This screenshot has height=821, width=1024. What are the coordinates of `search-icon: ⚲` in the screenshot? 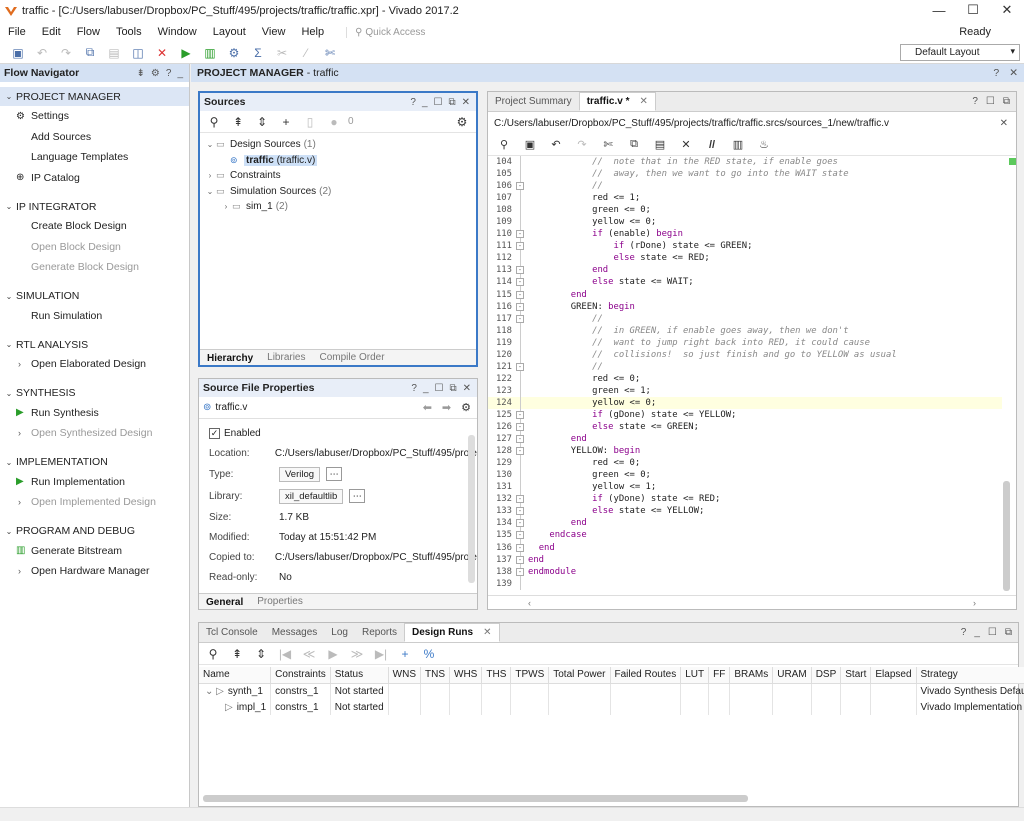 It's located at (504, 144).